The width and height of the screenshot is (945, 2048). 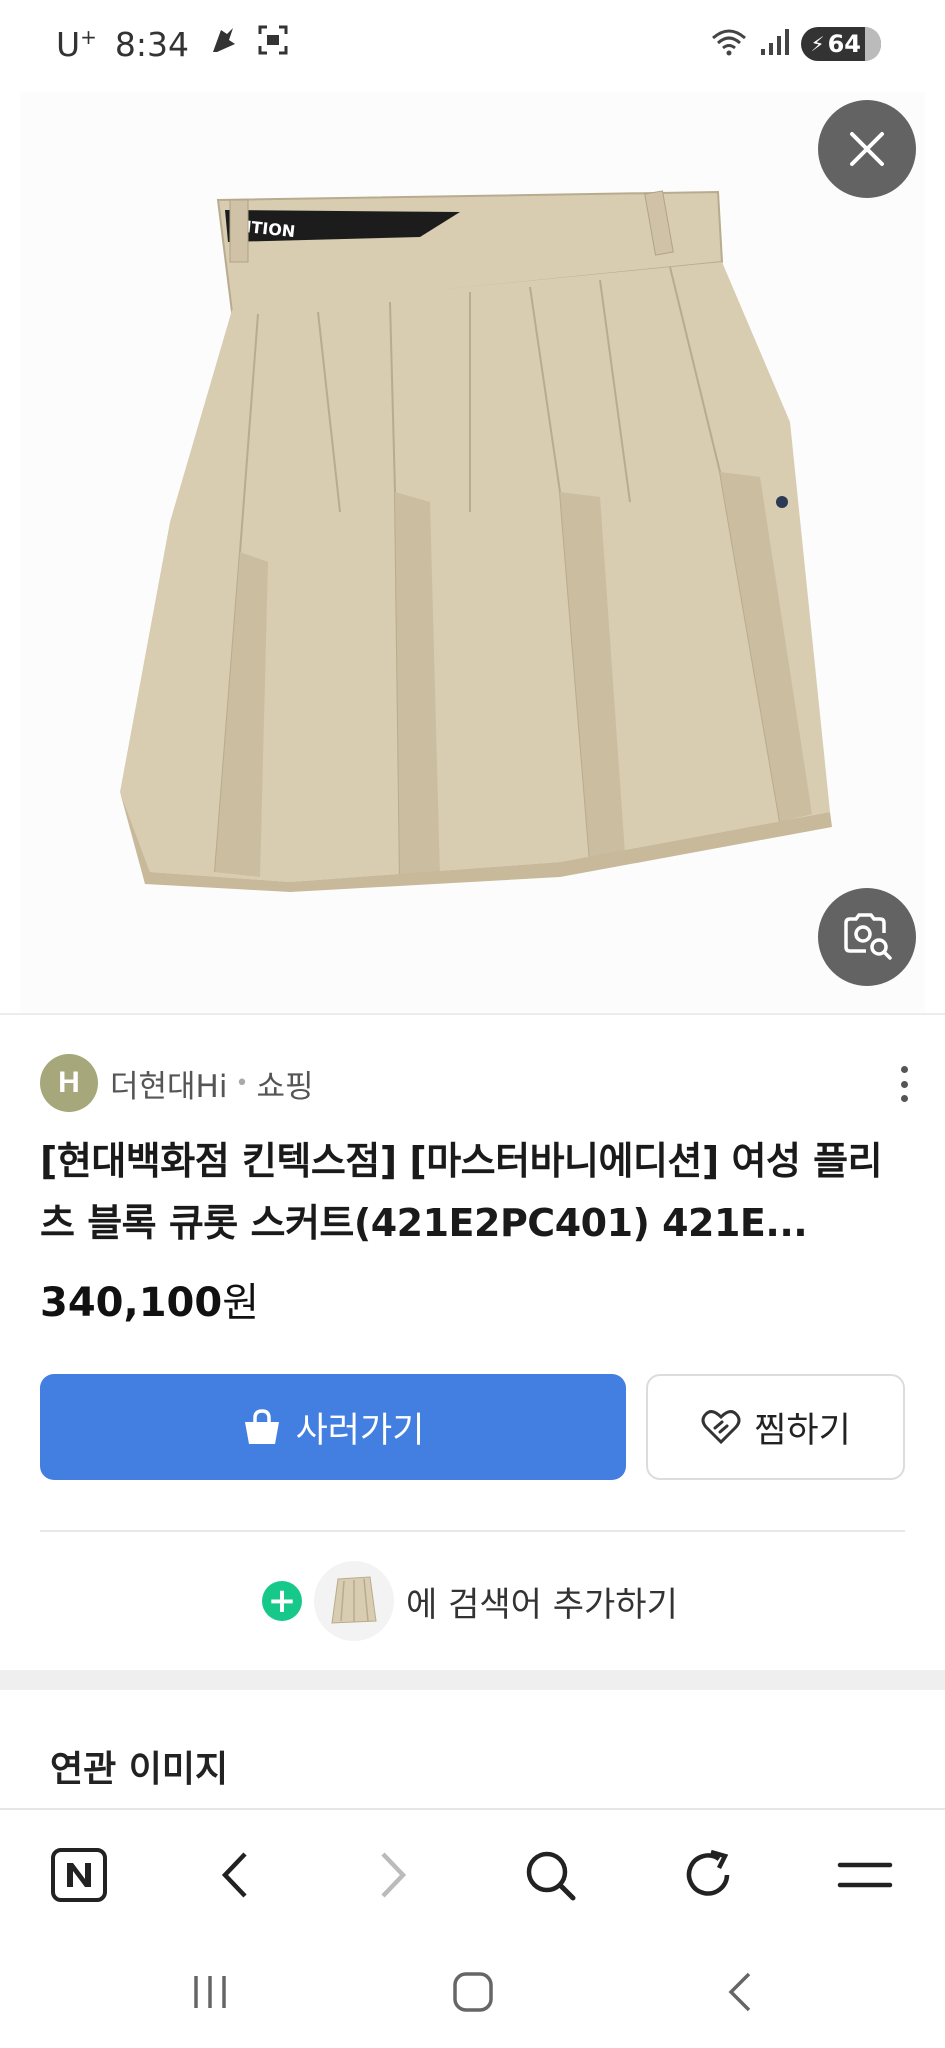 I want to click on home-icon, so click(x=473, y=1992).